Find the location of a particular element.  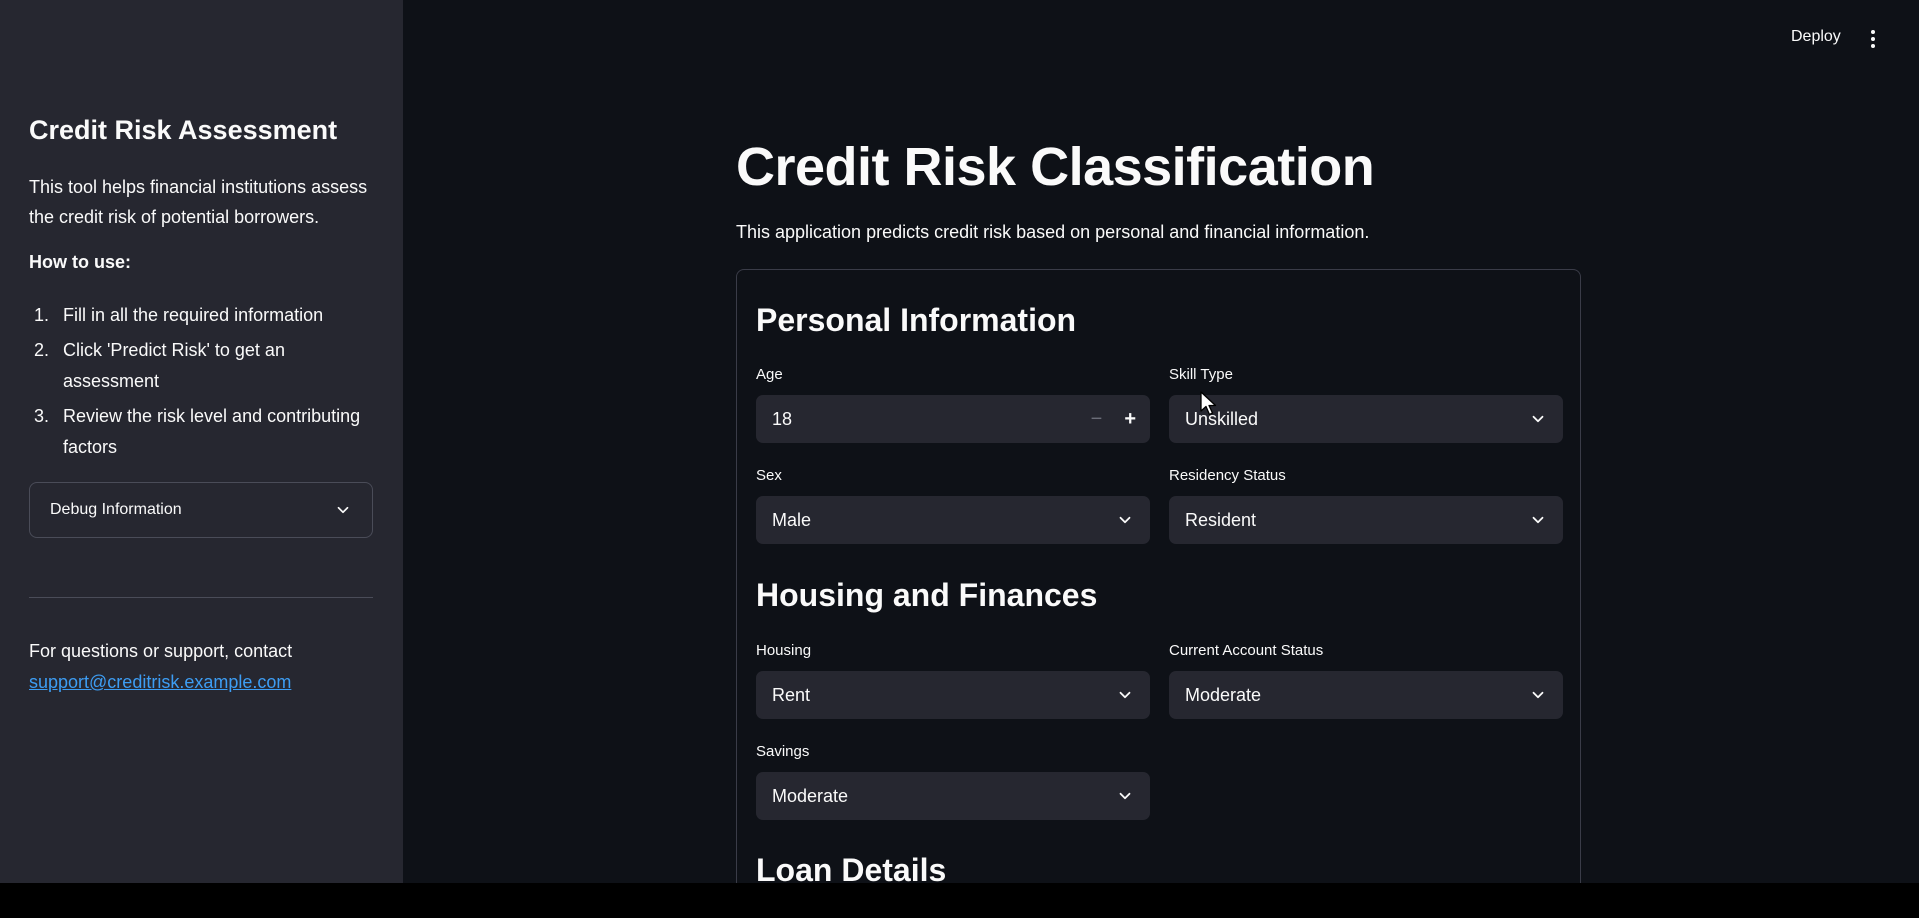

deploy-button: Deploy is located at coordinates (1816, 37).